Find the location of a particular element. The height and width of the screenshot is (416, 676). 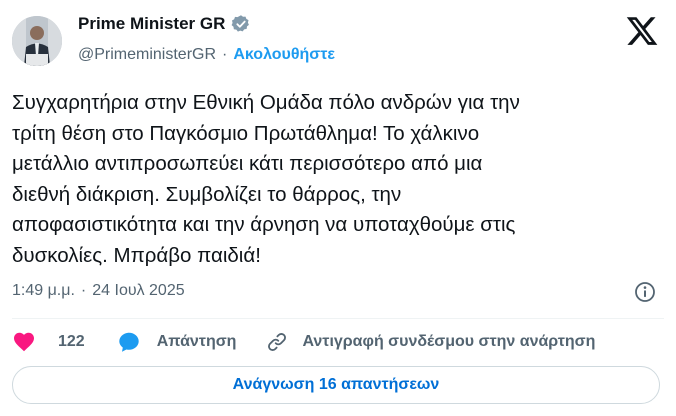

author-name-row: Prime Minister GR is located at coordinates (164, 24).